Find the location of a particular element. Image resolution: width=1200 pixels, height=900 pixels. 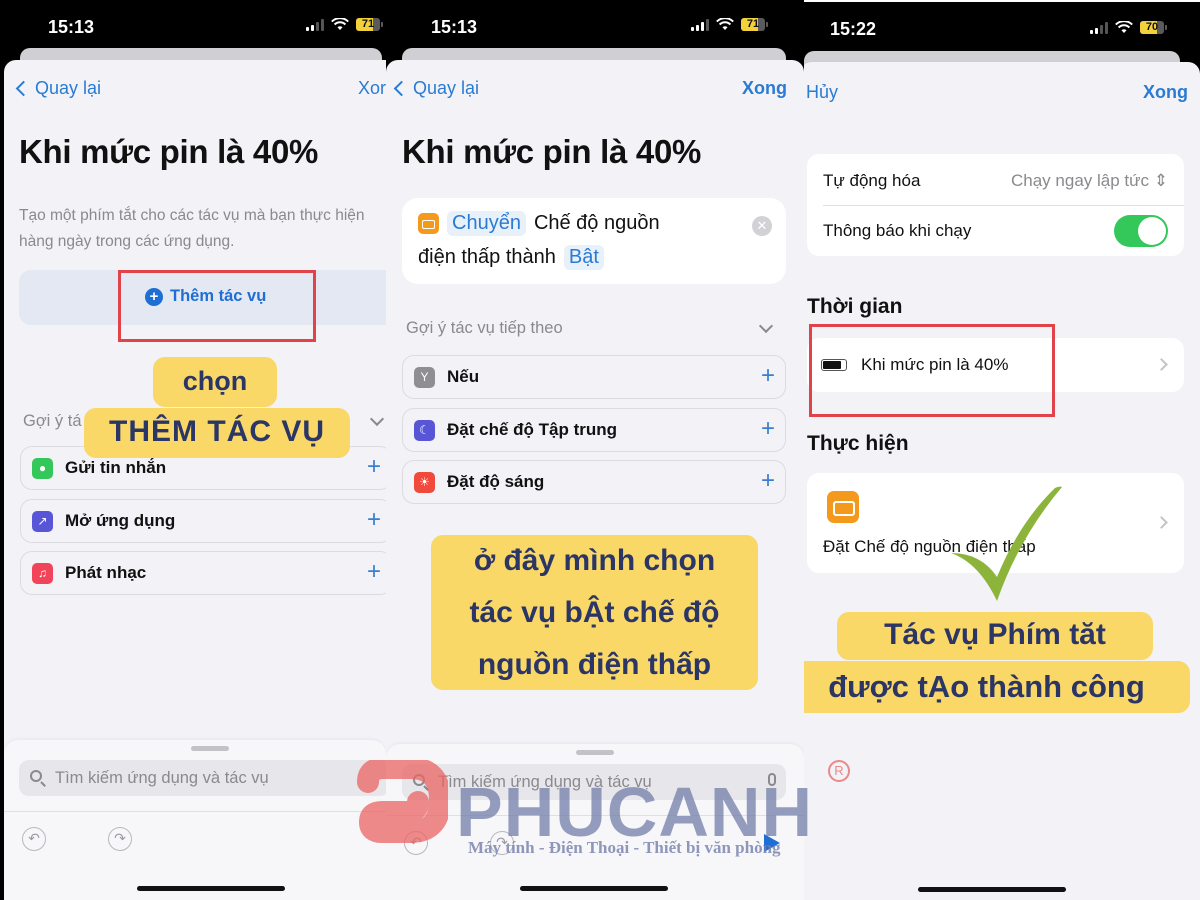

up-down-chevron-icon: ⇕ is located at coordinates (1160, 180).